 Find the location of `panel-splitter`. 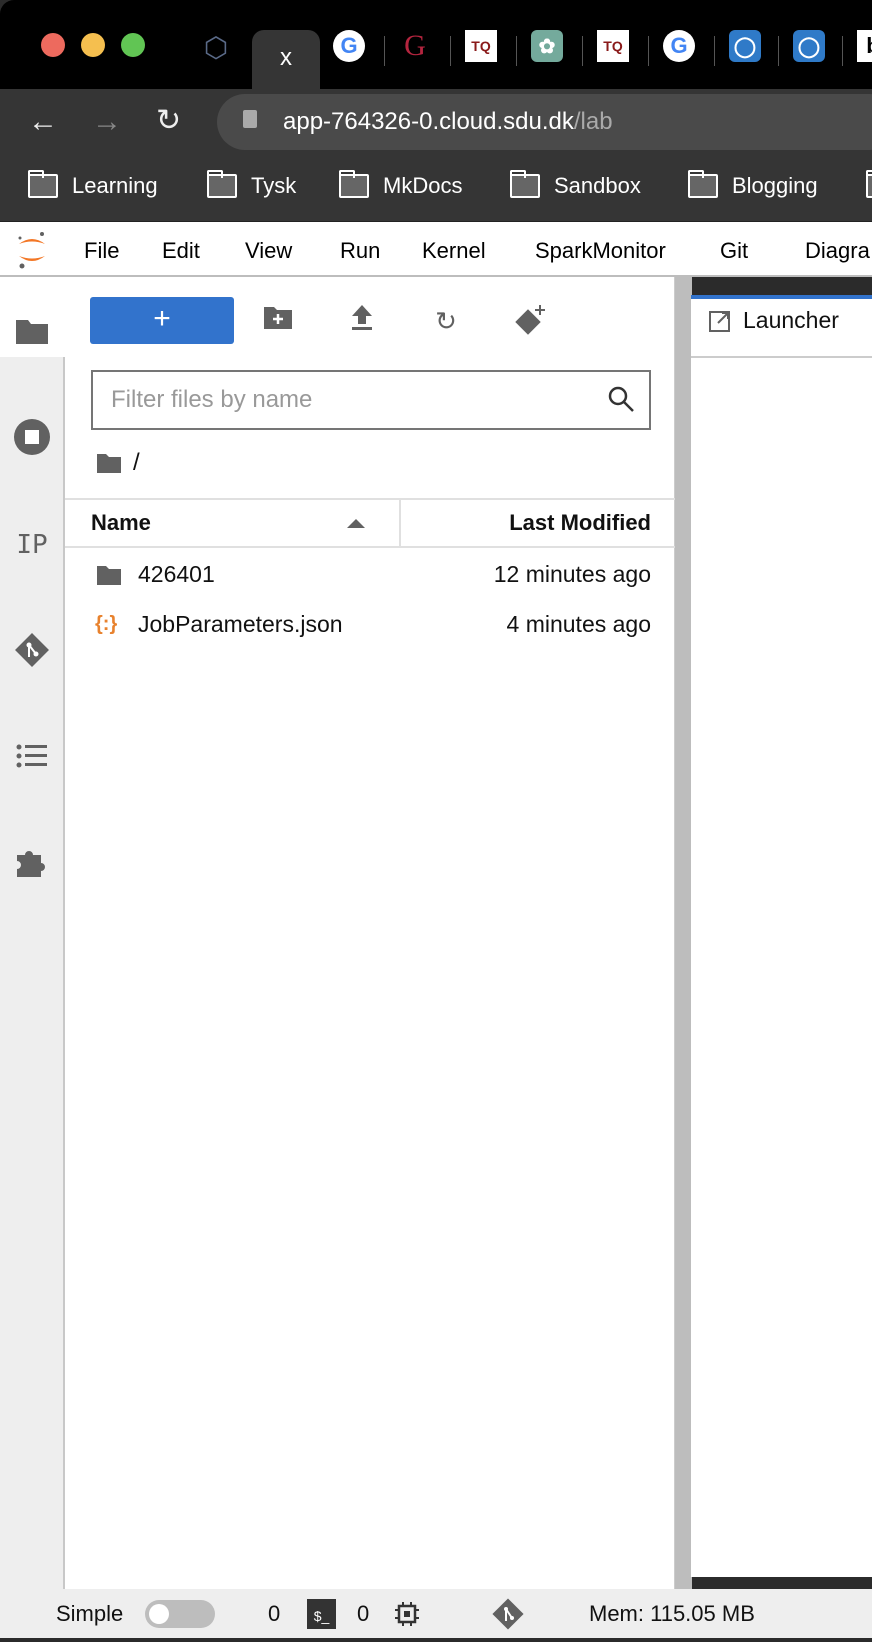

panel-splitter is located at coordinates (683, 933).